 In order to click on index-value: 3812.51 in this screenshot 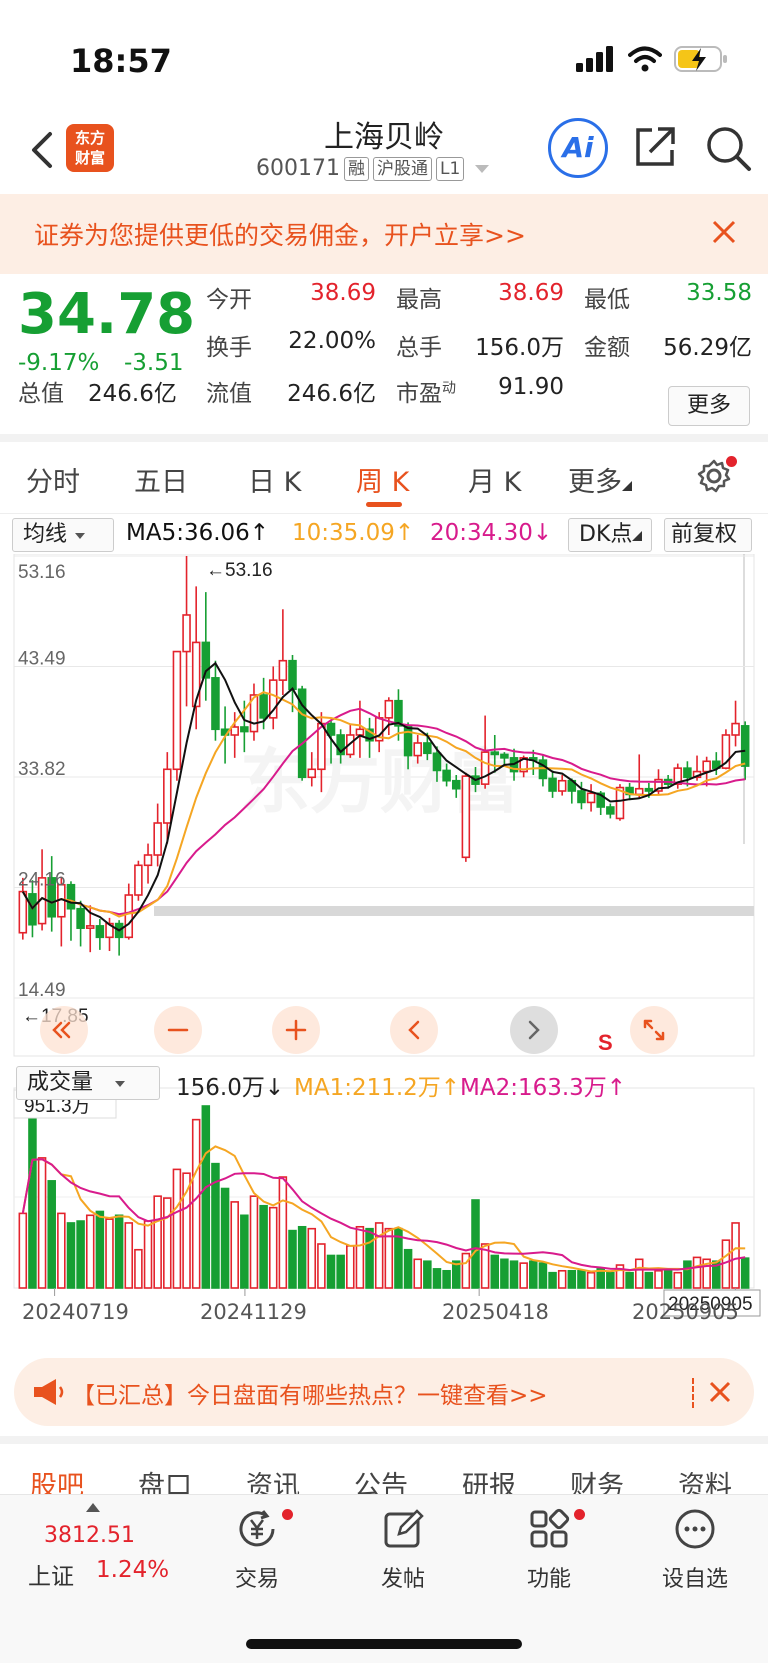, I will do `click(89, 1535)`.